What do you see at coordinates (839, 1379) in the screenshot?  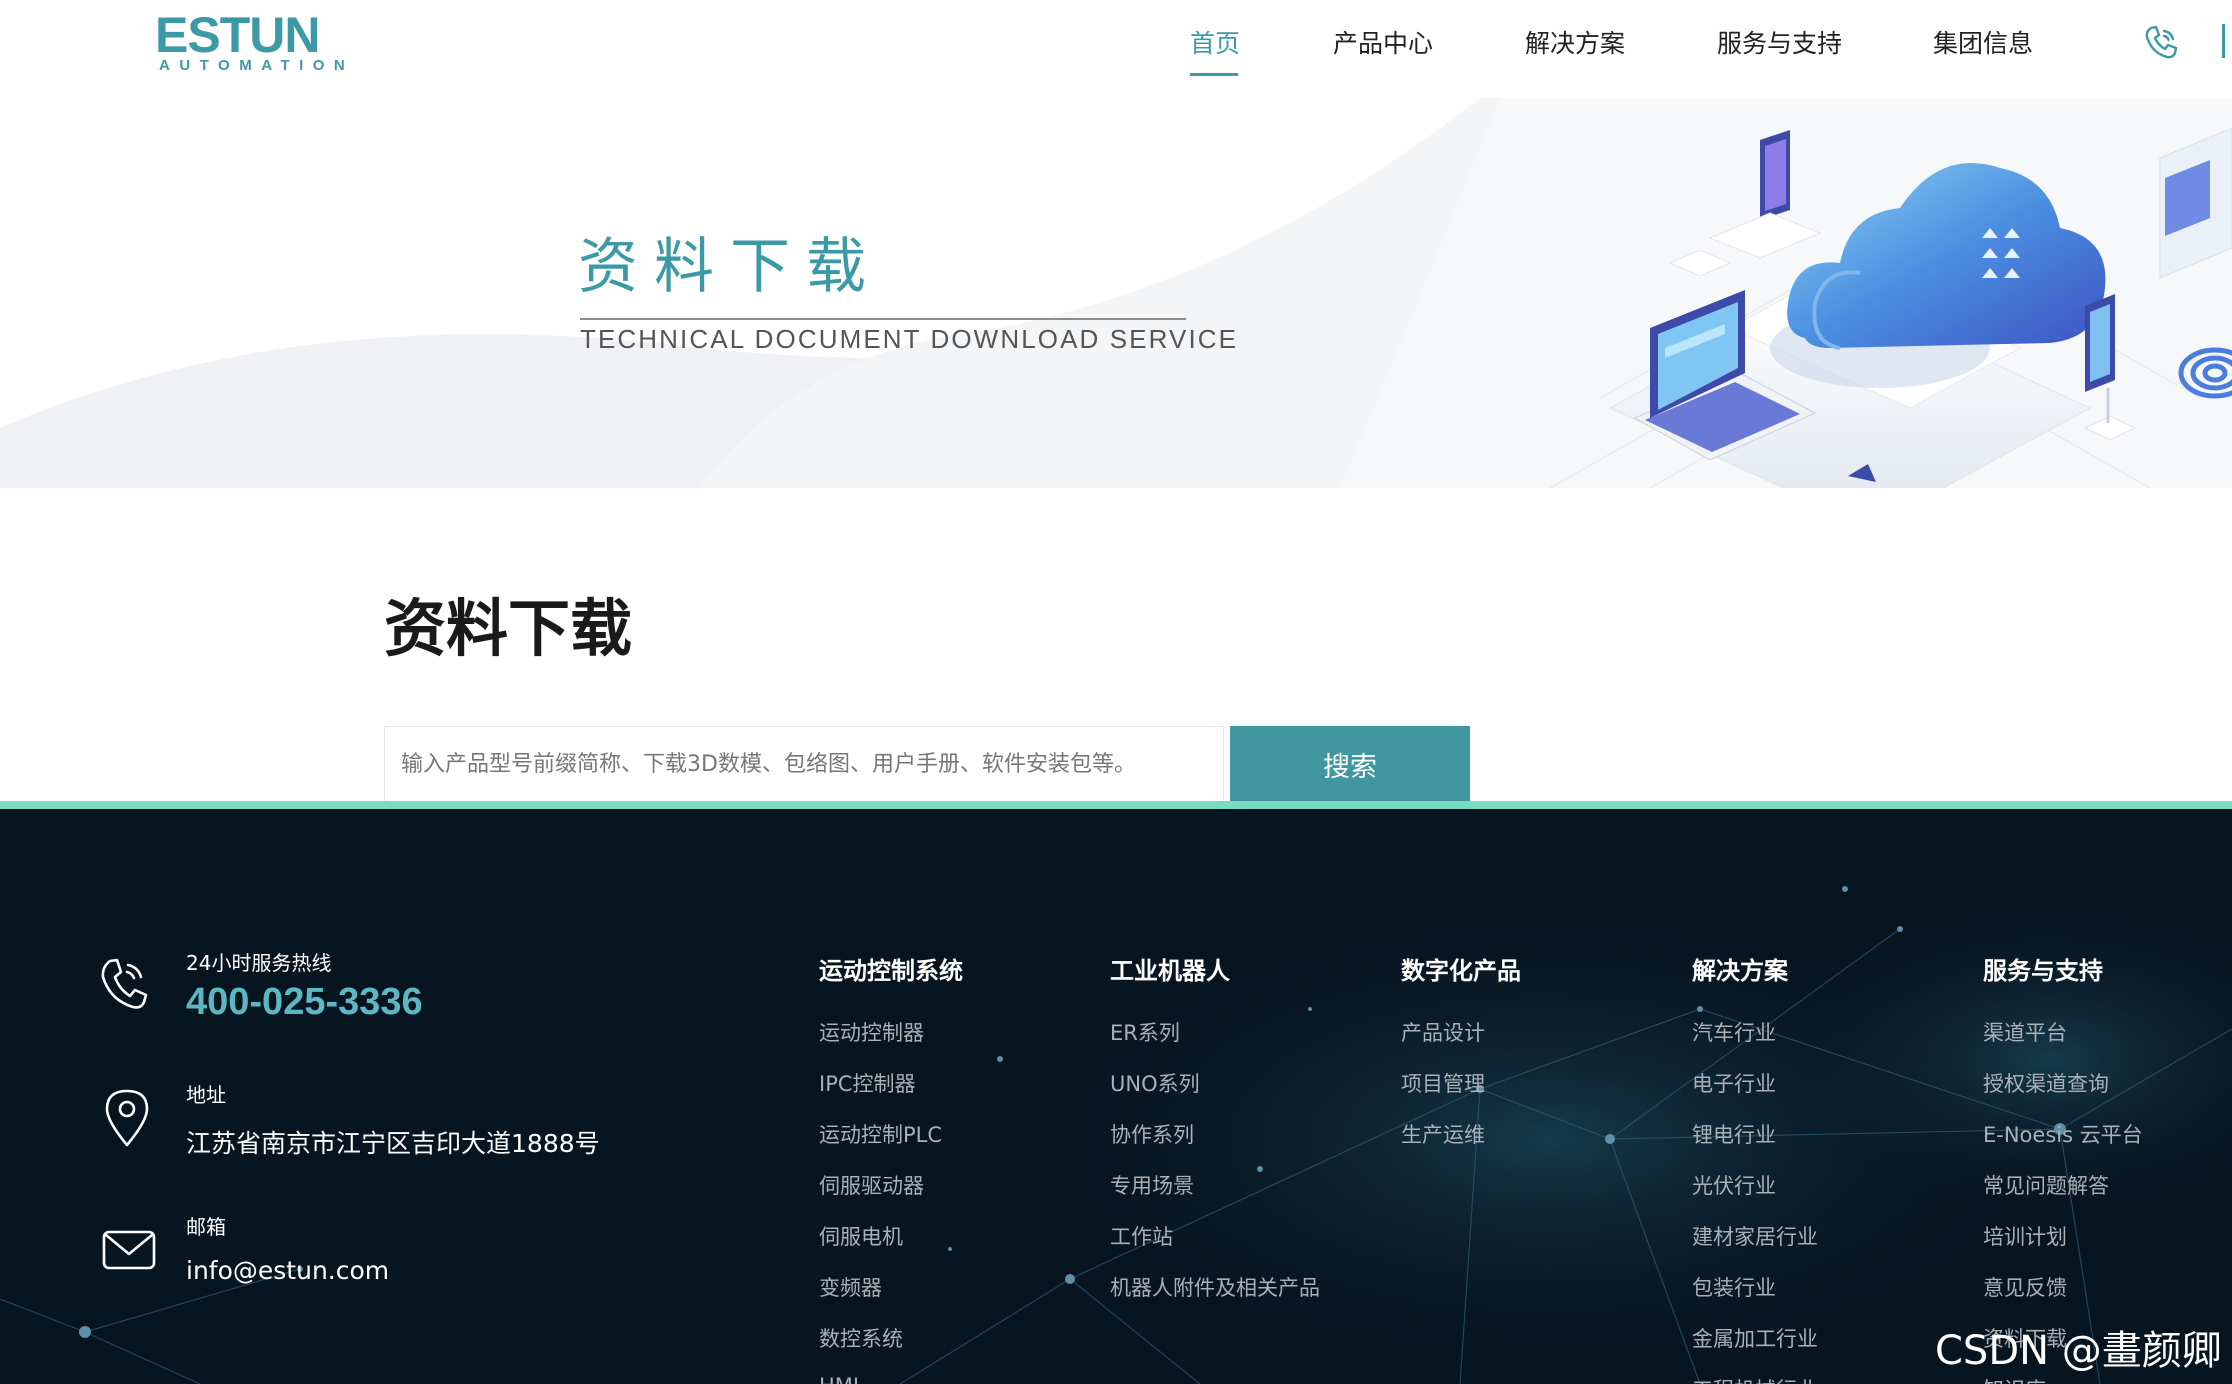 I see `footer-link: HMI` at bounding box center [839, 1379].